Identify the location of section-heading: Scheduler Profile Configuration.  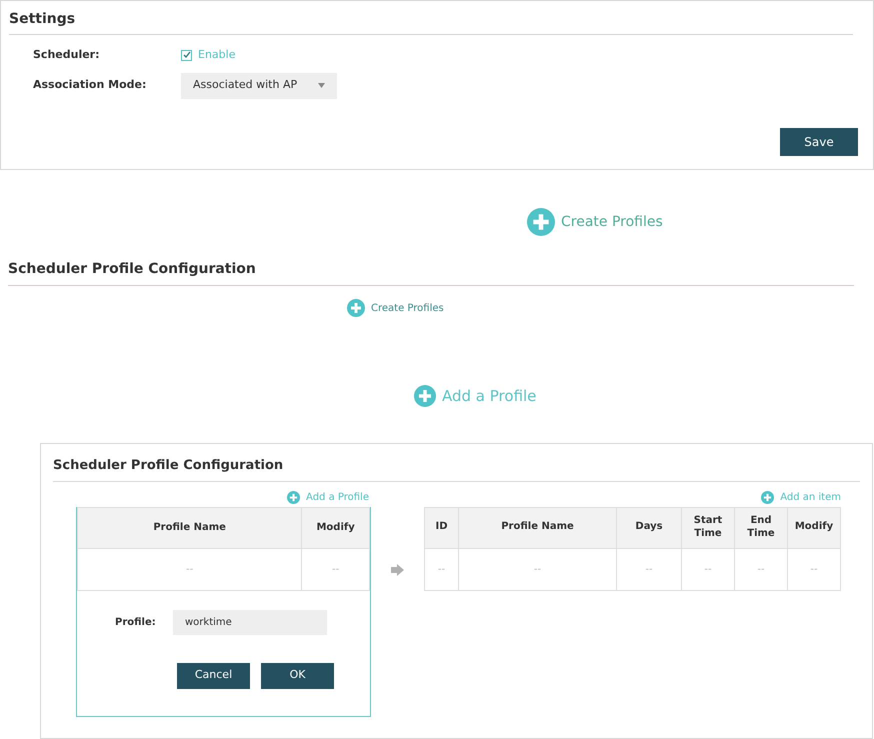
(132, 269).